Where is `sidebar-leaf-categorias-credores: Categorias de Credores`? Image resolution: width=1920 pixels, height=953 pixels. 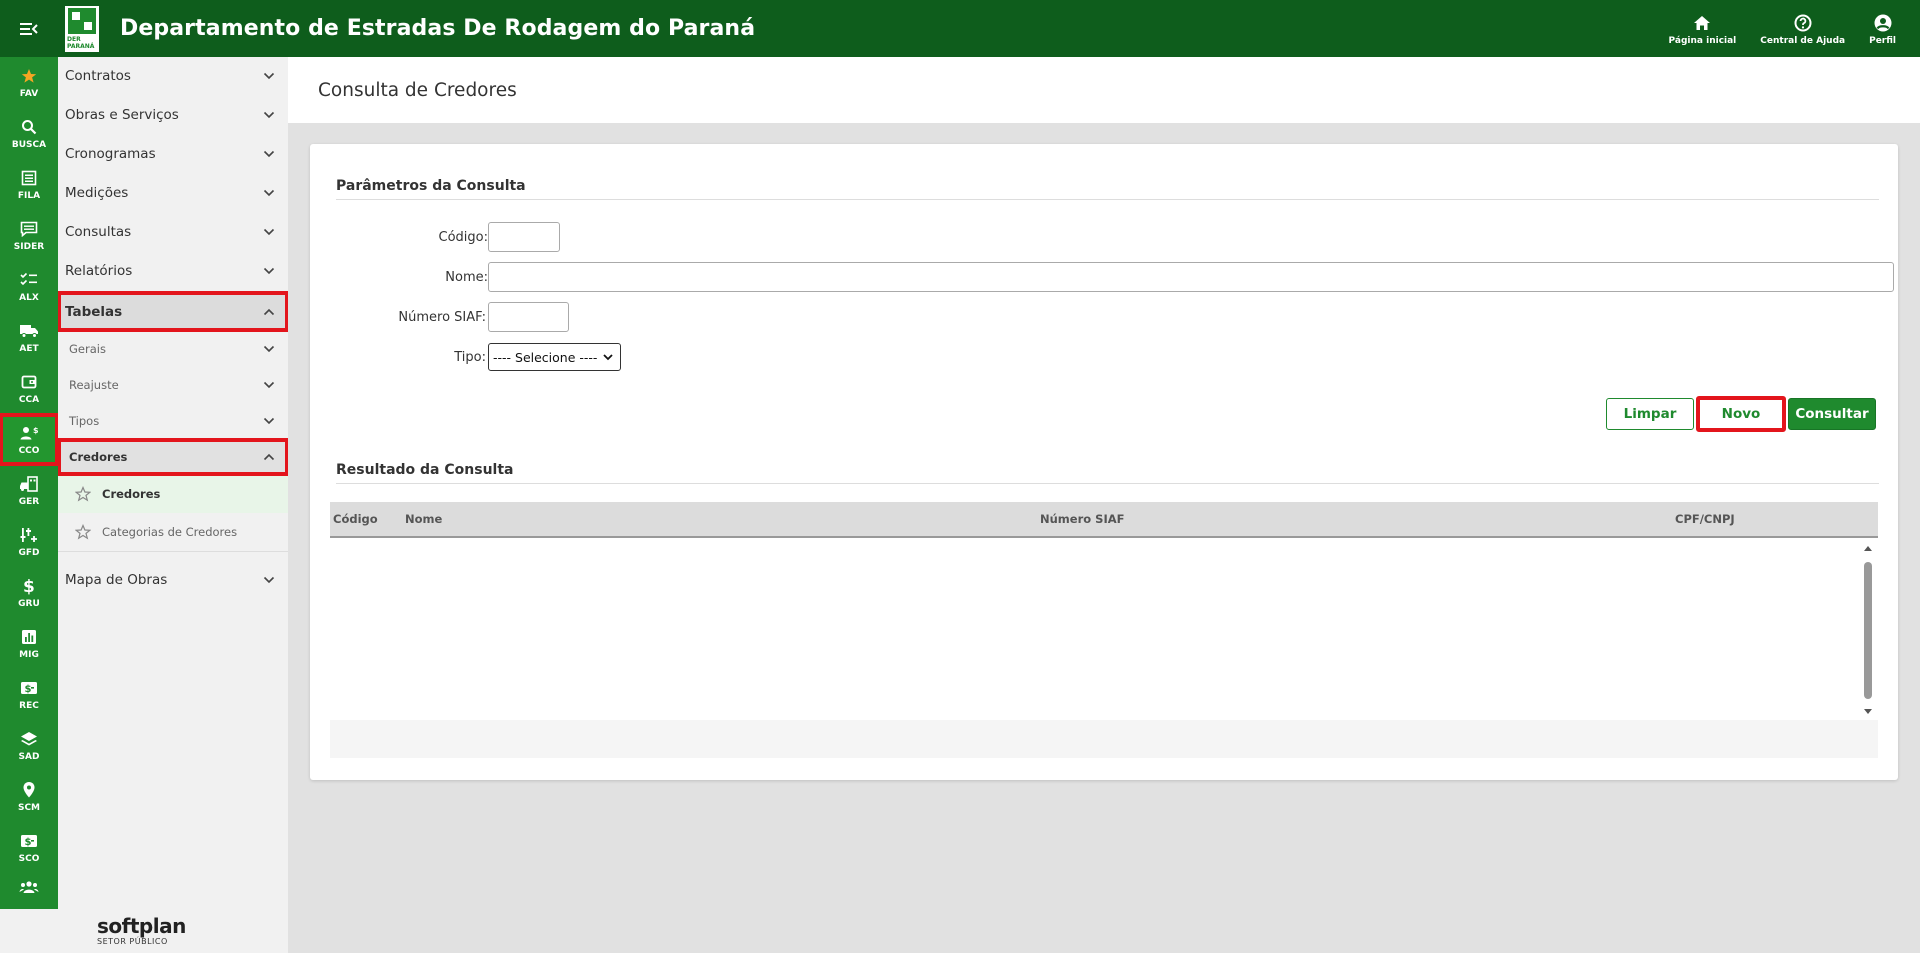 sidebar-leaf-categorias-credores: Categorias de Credores is located at coordinates (173, 532).